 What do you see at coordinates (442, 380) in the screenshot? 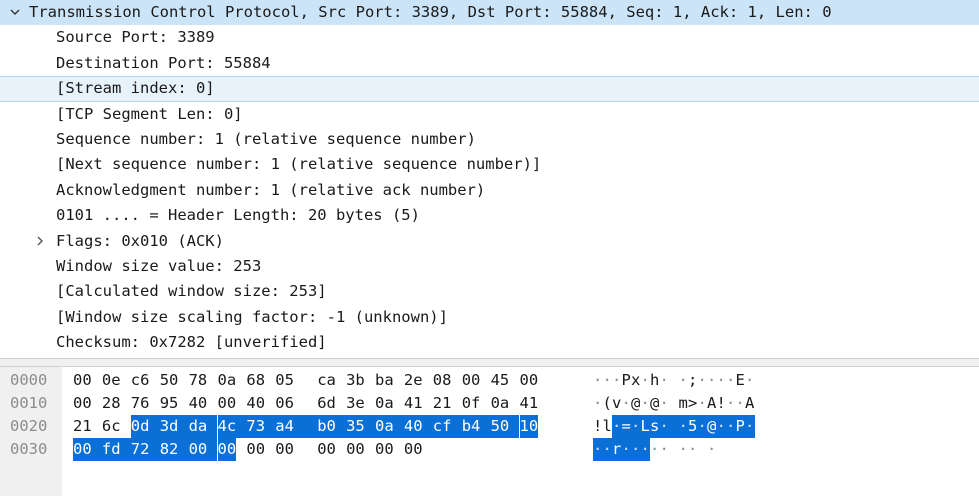
I see `hex-byte: 08` at bounding box center [442, 380].